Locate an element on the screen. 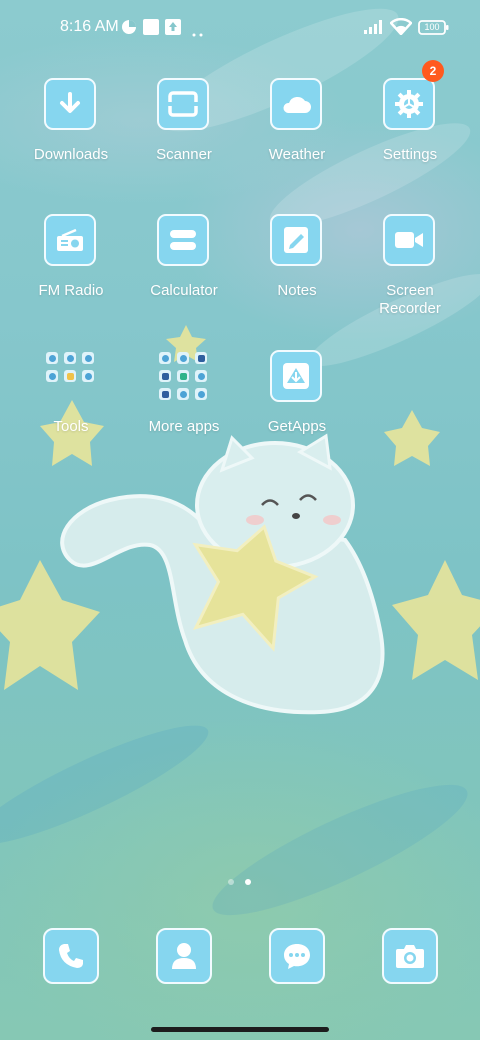  app-label: Weather is located at coordinates (297, 154).